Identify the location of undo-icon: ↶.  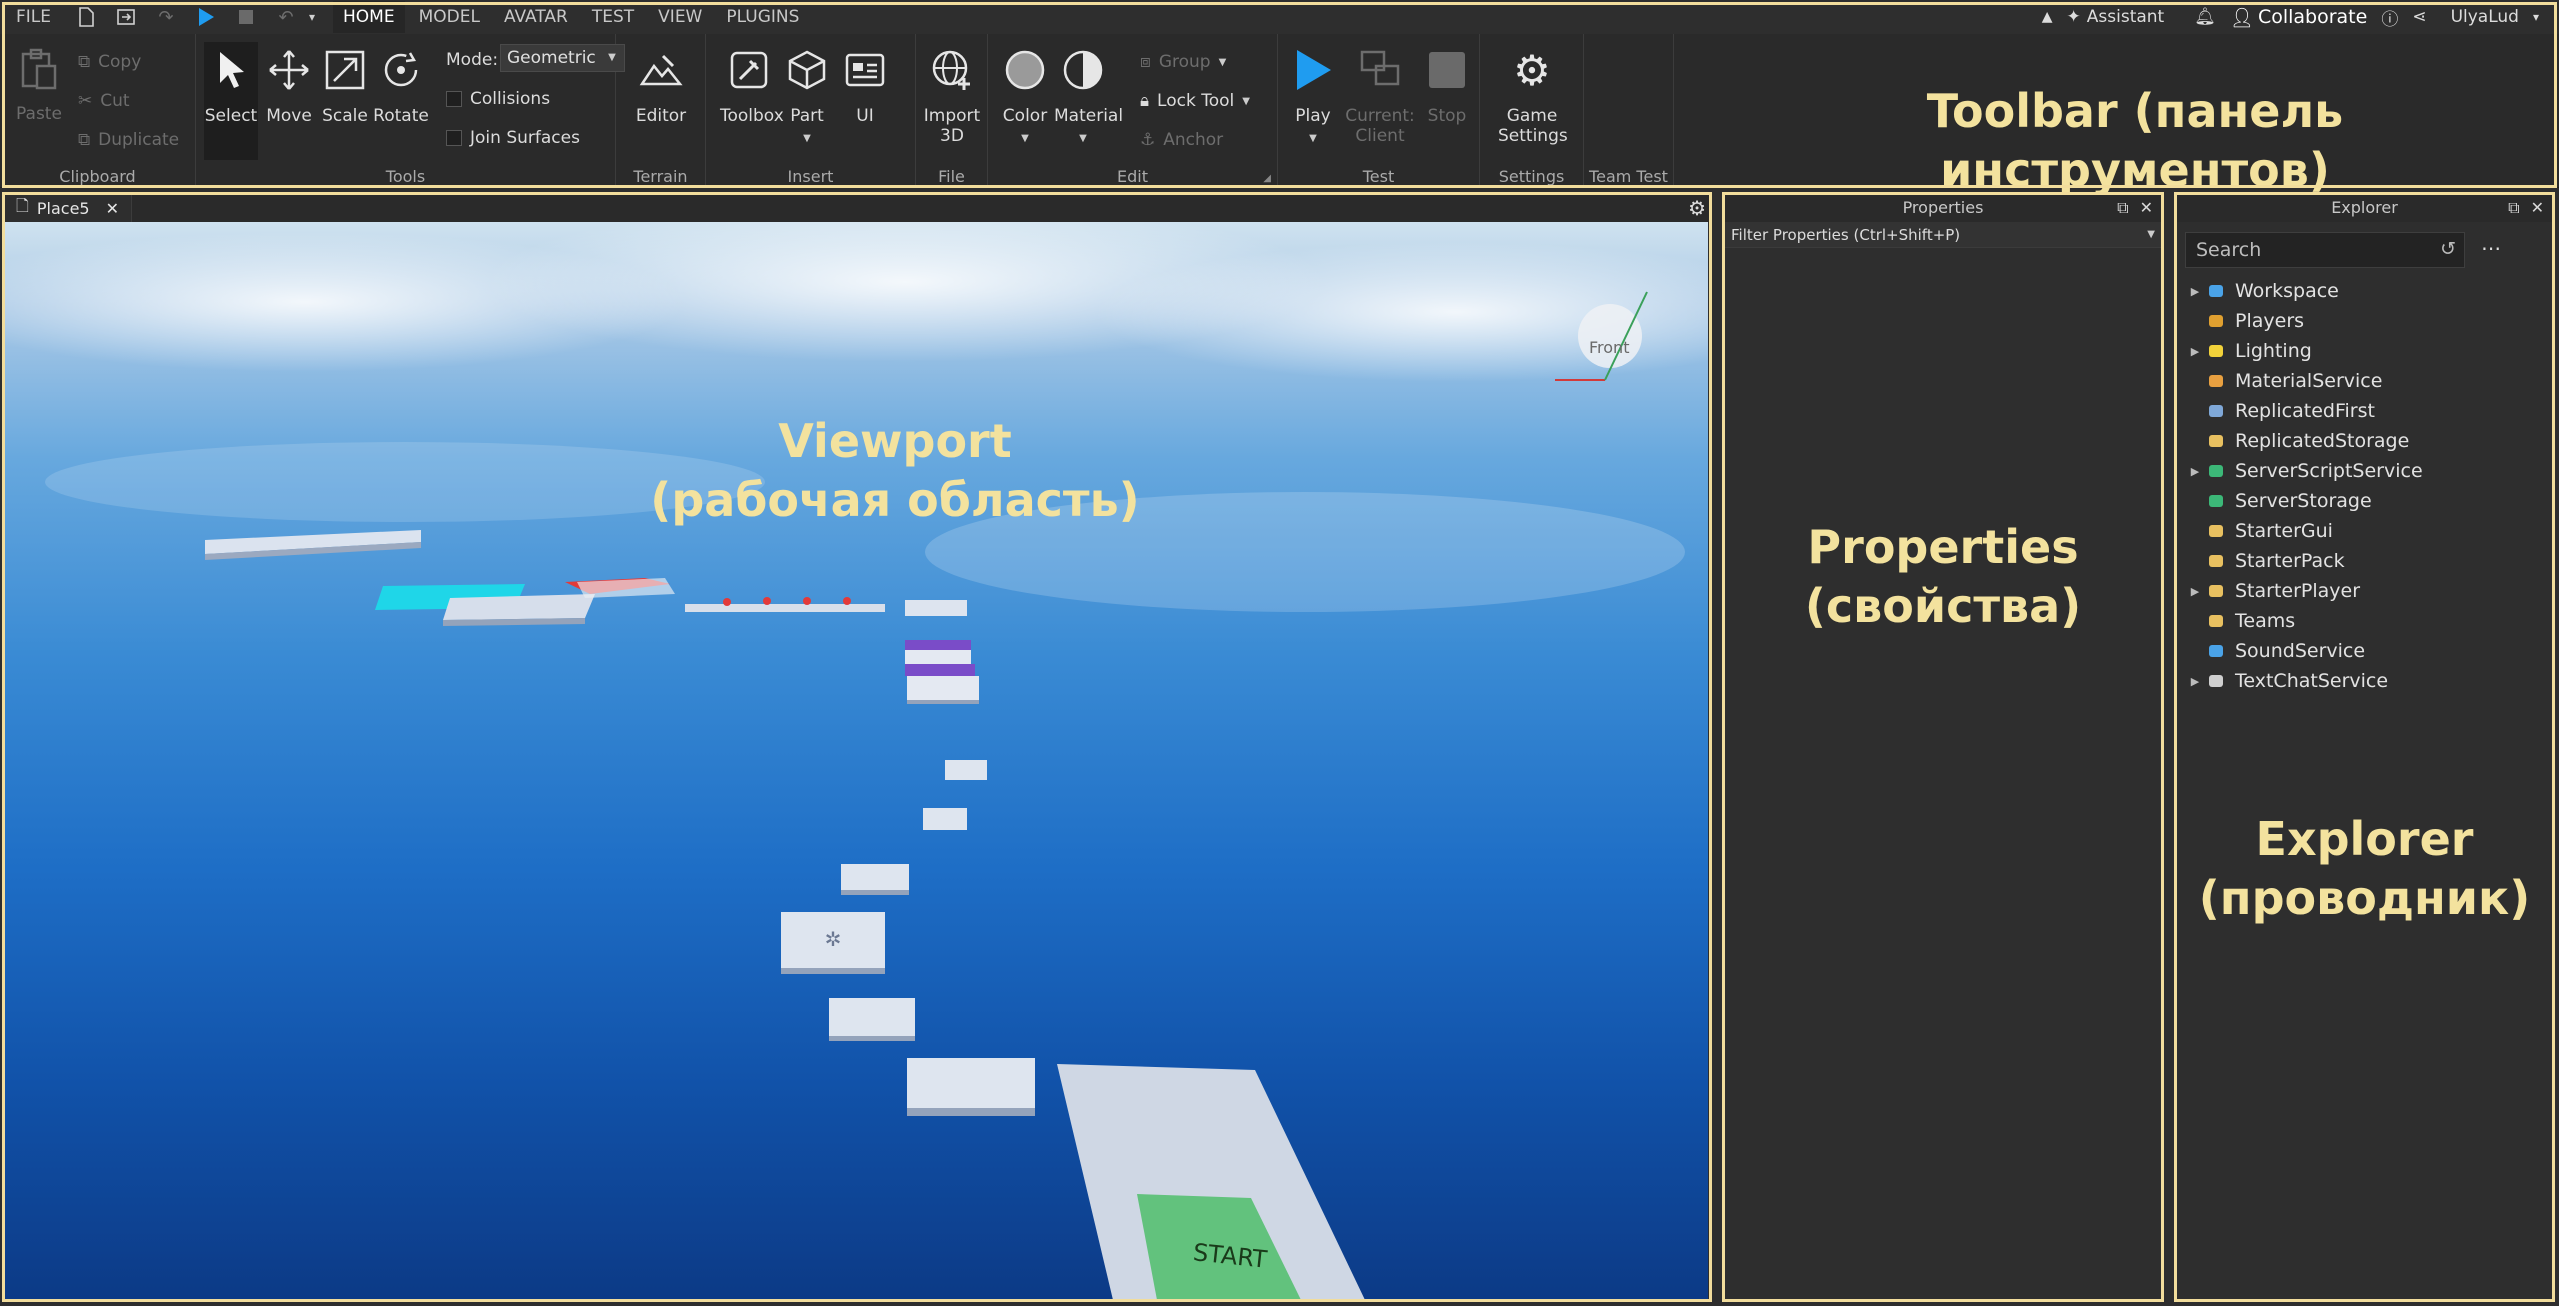
(286, 17).